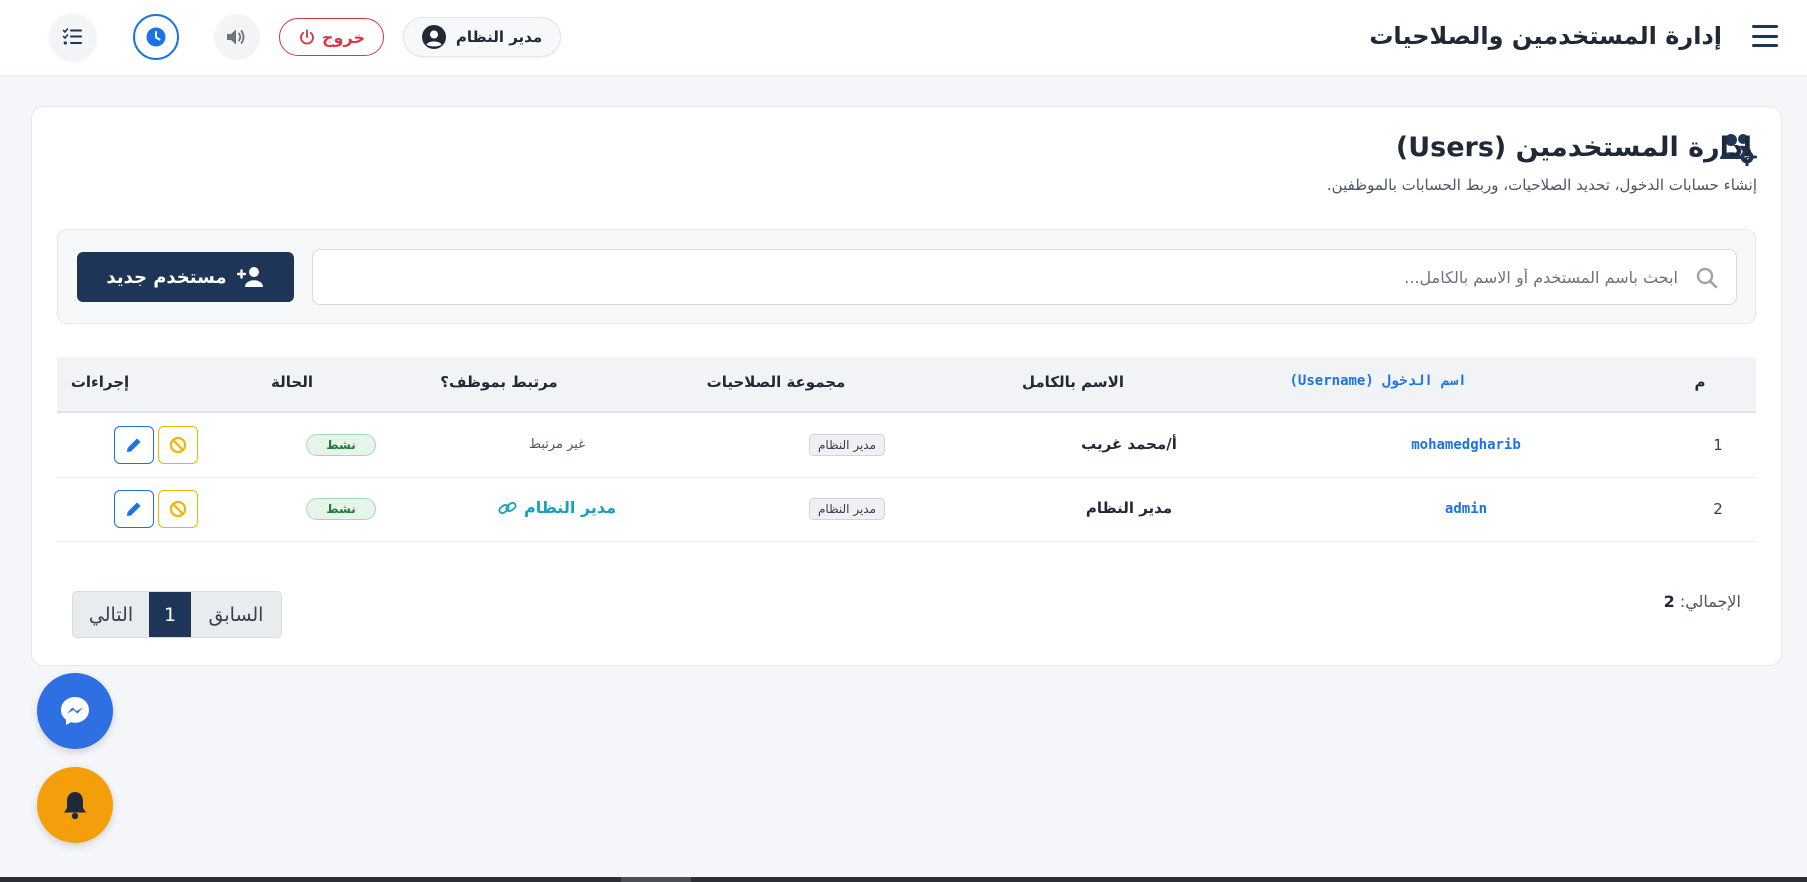 This screenshot has height=882, width=1807. Describe the element at coordinates (499, 37) in the screenshot. I see `user-name-label: مدير النظام` at that location.